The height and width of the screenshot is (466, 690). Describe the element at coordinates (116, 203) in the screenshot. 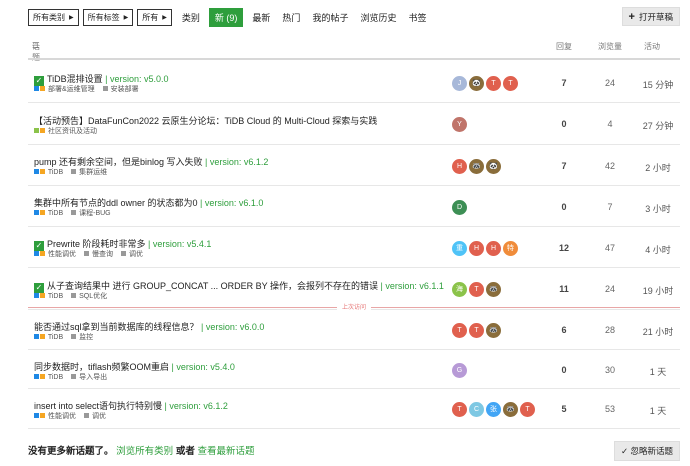

I see `topic-title-text: 集群中所有节点的ddl owner 的状态都为0` at that location.